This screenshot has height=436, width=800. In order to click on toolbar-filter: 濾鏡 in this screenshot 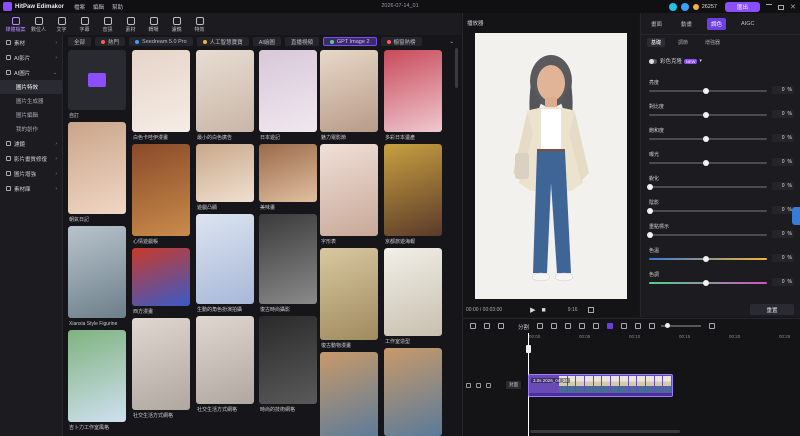, I will do `click(176, 25)`.